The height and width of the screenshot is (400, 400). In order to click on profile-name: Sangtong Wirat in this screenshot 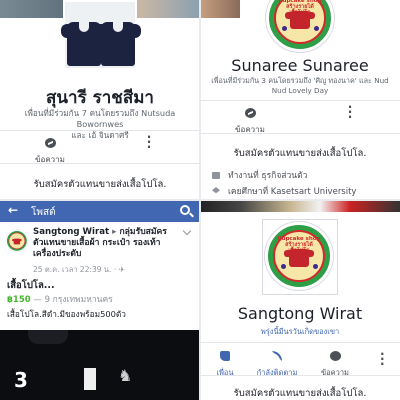, I will do `click(300, 313)`.